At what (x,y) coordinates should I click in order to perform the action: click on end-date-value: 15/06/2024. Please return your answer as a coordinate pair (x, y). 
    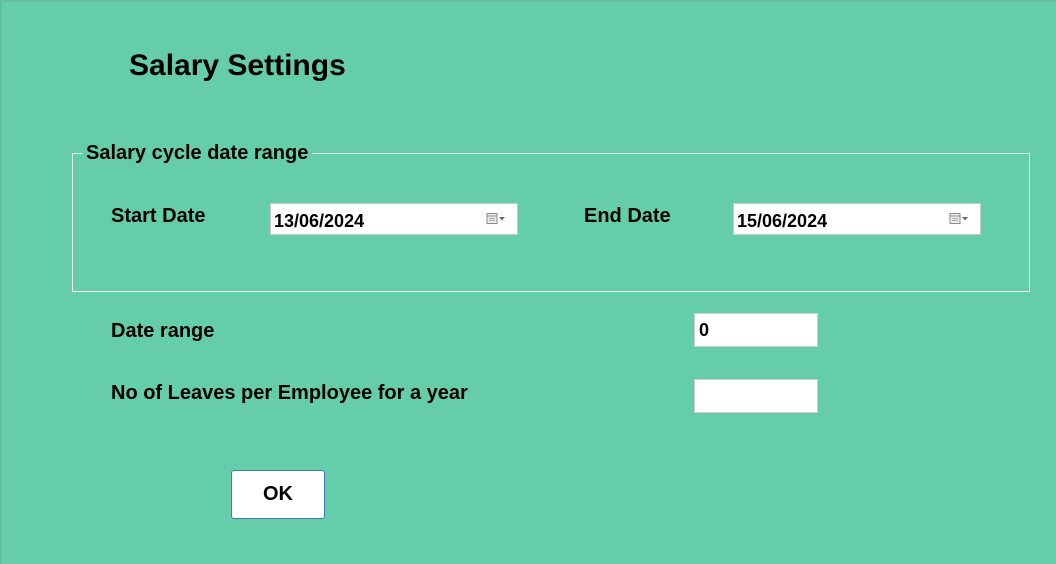
    Looking at the image, I should click on (840, 219).